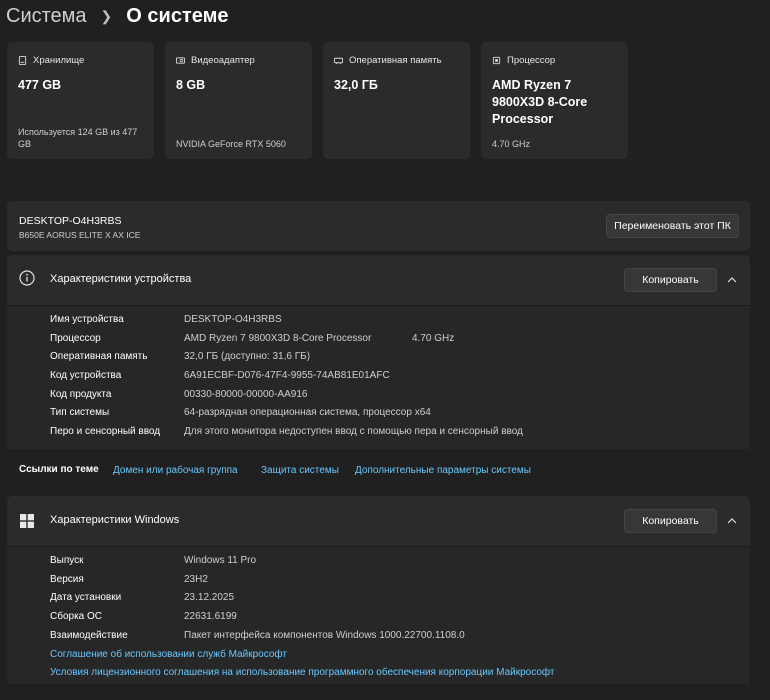 The width and height of the screenshot is (770, 700). What do you see at coordinates (511, 144) in the screenshot?
I see `cpu-speed: 4.70 GHz` at bounding box center [511, 144].